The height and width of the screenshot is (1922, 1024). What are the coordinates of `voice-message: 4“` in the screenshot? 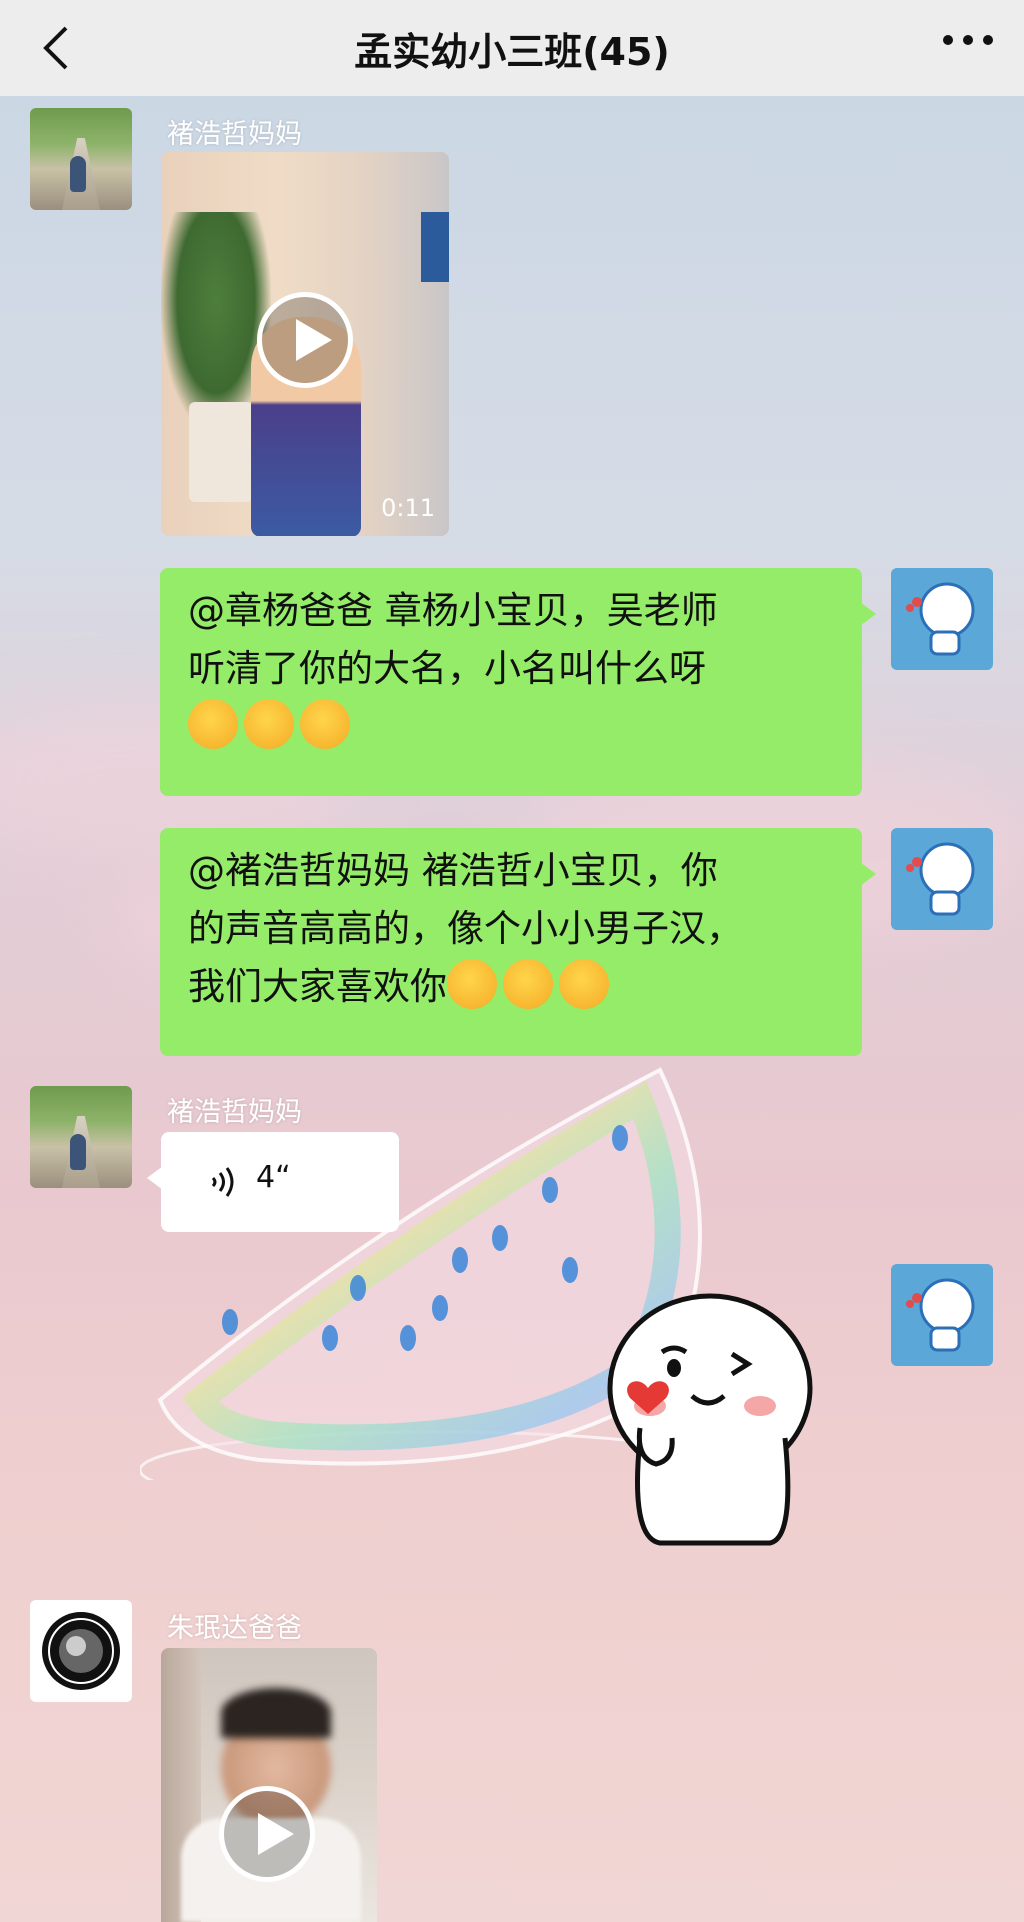 It's located at (273, 1182).